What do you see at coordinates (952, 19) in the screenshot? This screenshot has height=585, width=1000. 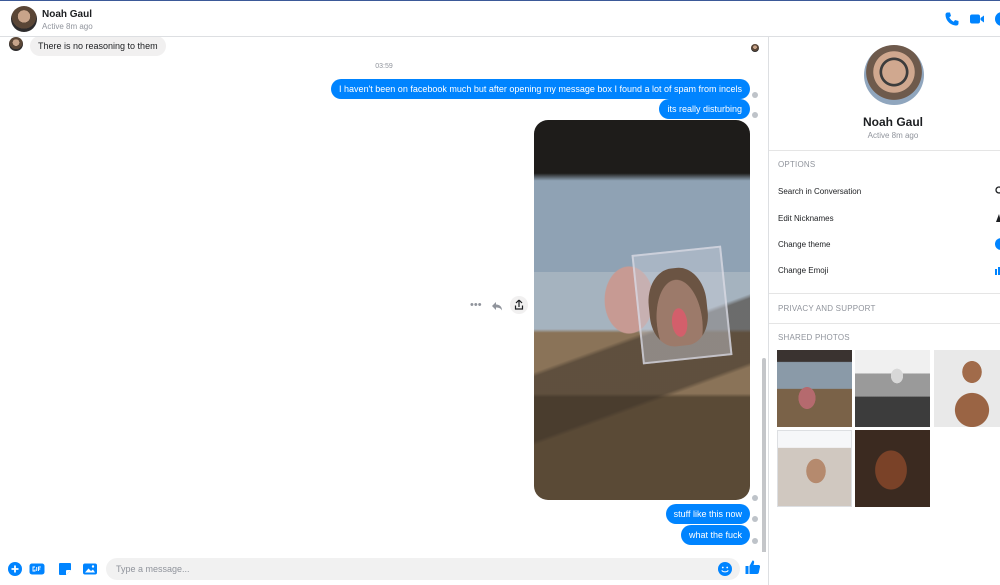 I see `phone-icon` at bounding box center [952, 19].